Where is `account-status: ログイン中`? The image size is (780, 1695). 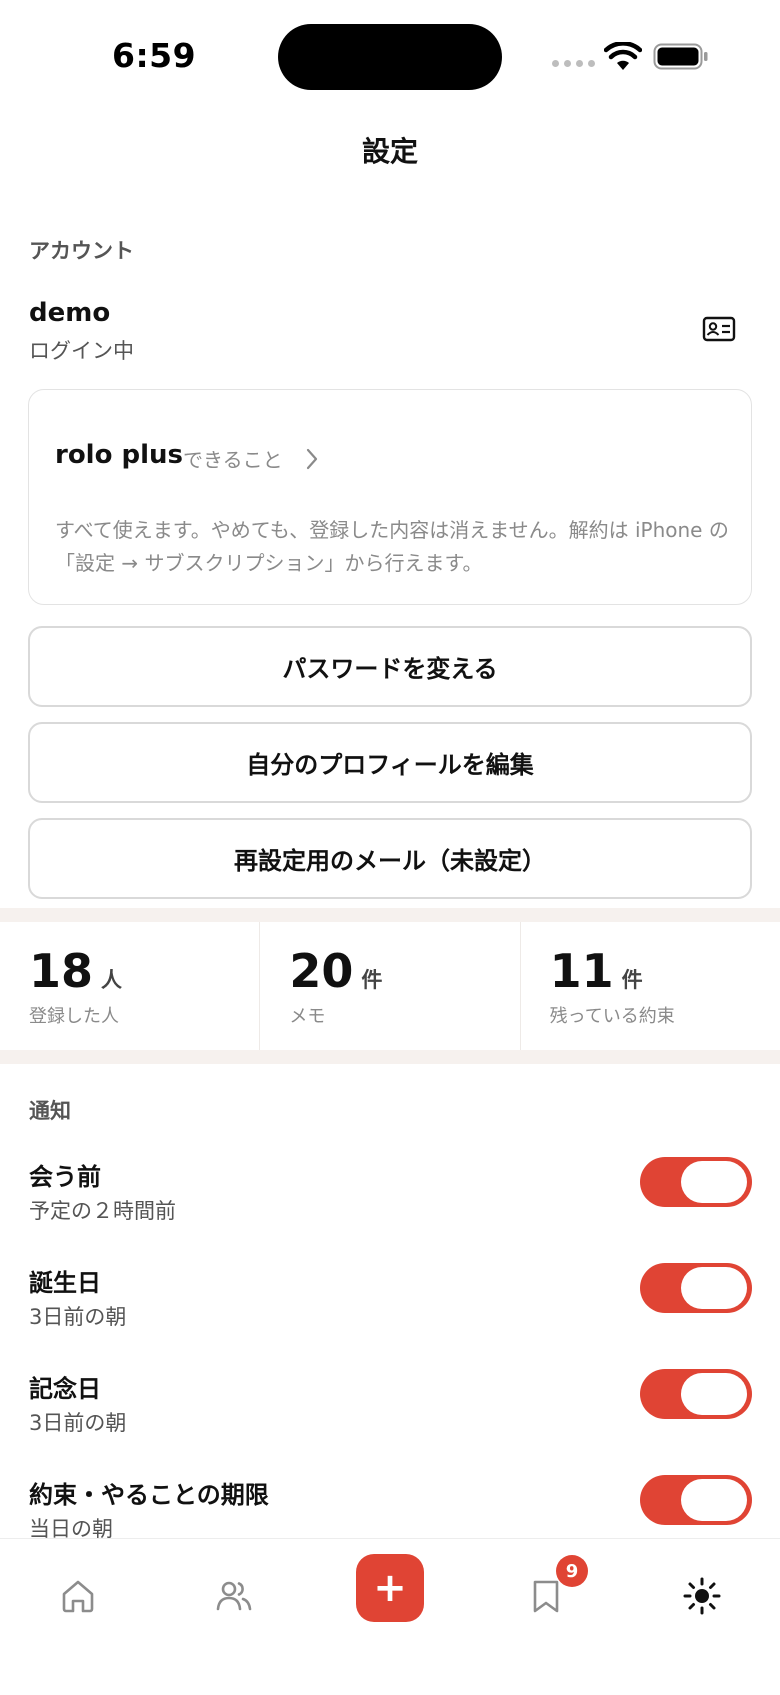
account-status: ログイン中 is located at coordinates (81, 351).